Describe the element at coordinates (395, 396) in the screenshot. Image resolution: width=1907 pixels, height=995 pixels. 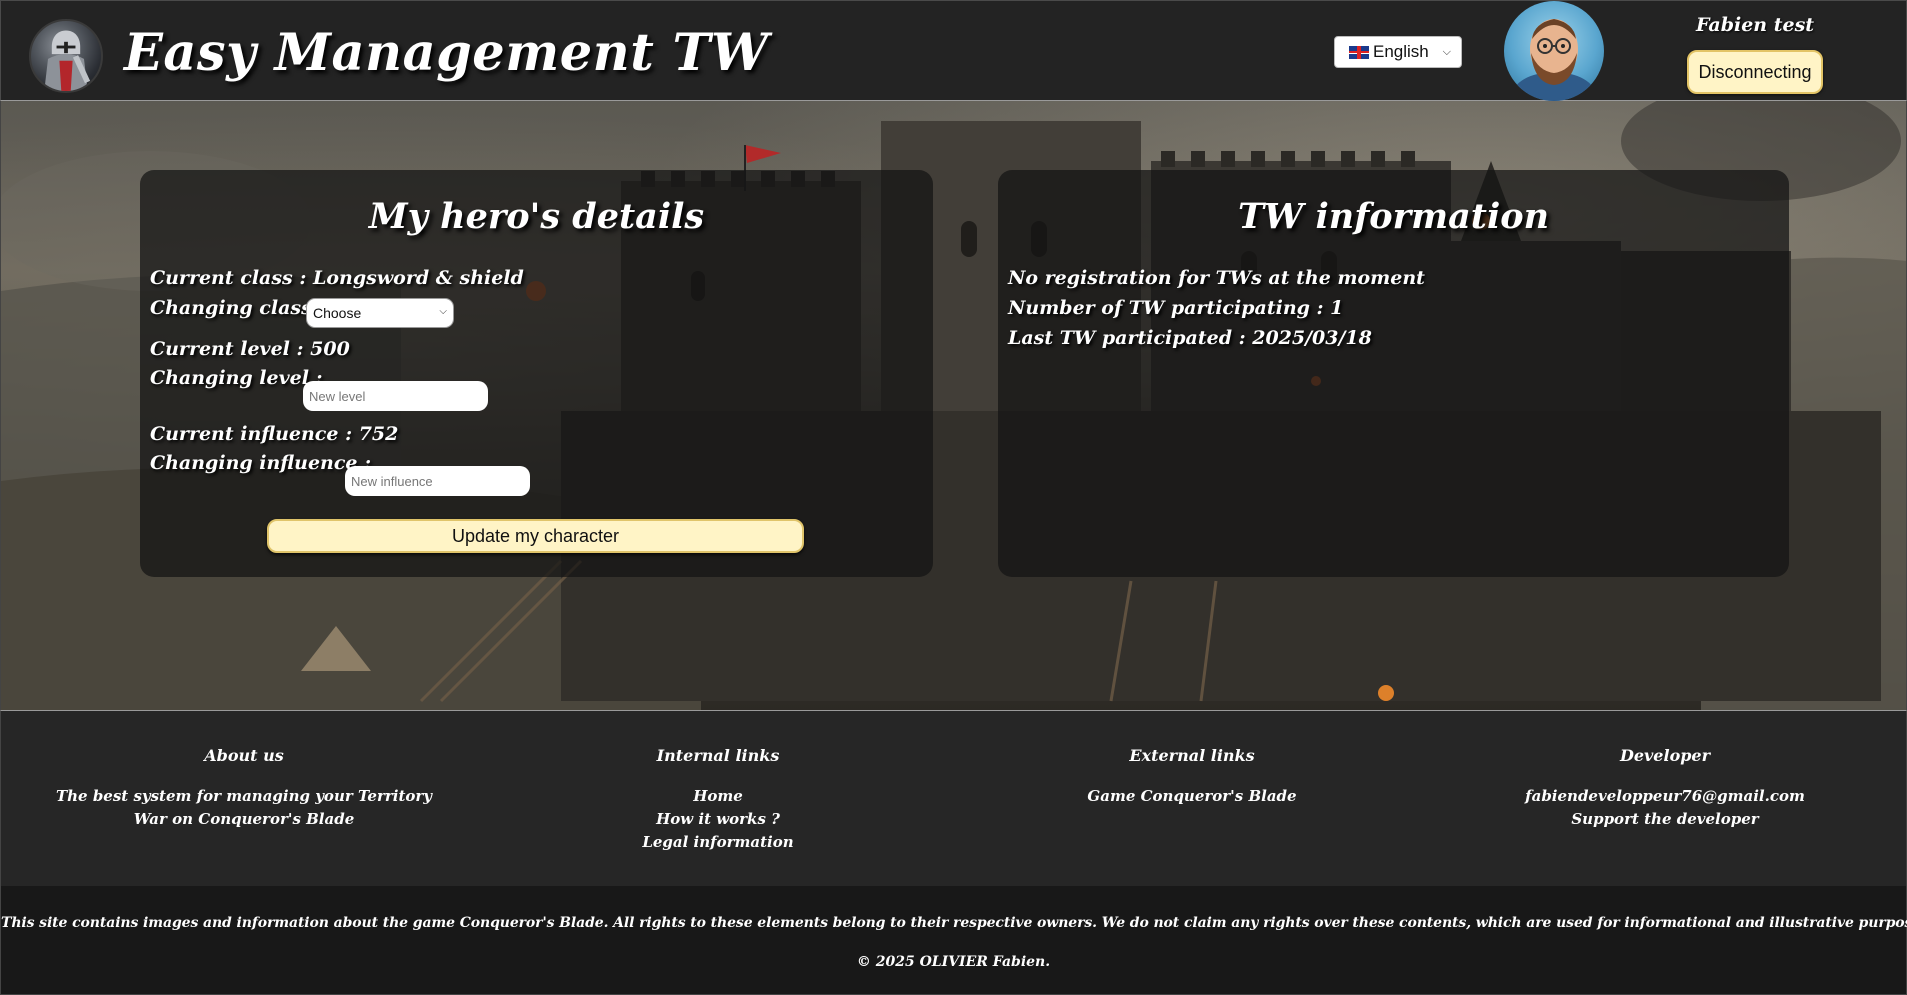
I see `level-input: New level` at that location.